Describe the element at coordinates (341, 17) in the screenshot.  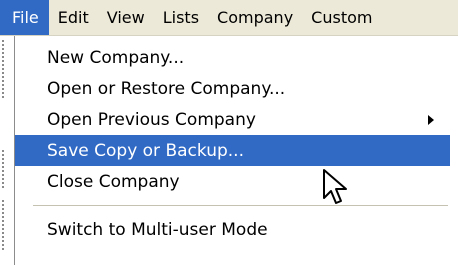
I see `menu-customers: Custom` at that location.